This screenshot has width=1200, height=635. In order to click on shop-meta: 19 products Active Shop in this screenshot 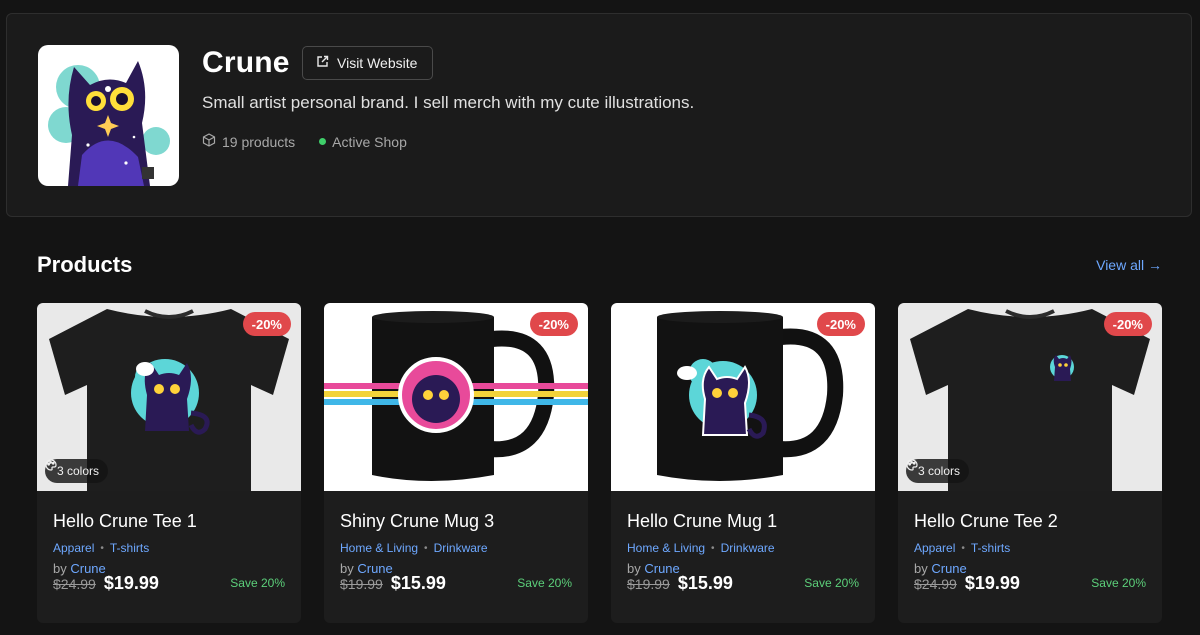, I will do `click(304, 141)`.